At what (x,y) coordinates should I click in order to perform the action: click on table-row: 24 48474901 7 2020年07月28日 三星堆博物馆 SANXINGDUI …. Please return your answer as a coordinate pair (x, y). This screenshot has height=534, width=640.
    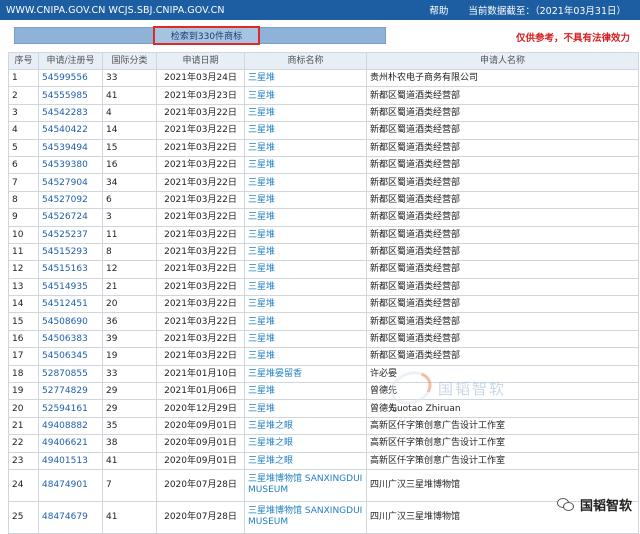
    Looking at the image, I should click on (323, 485).